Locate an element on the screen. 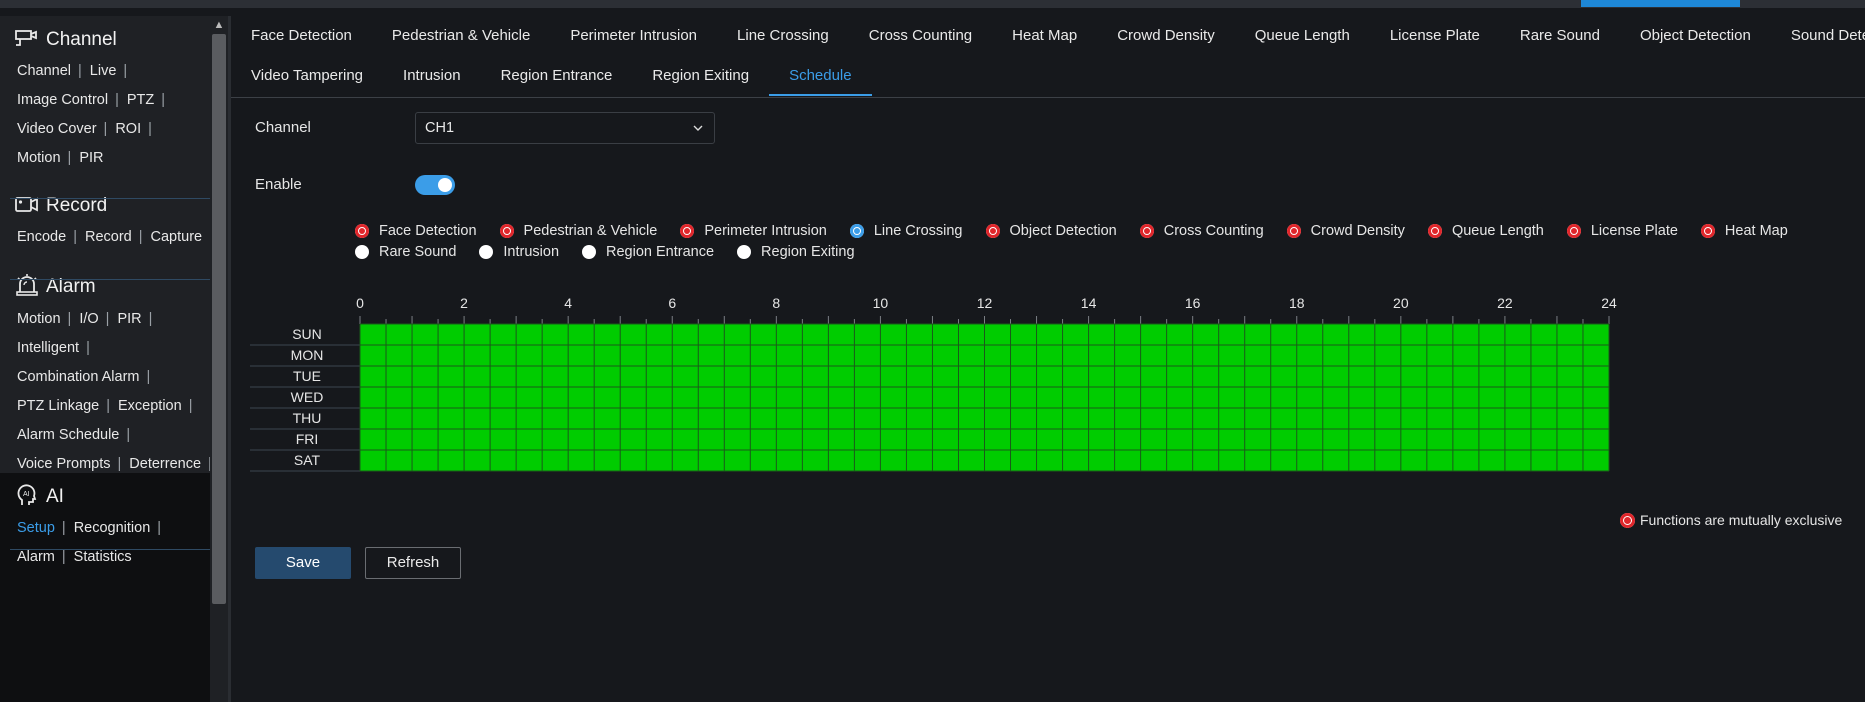  sidebar-item-ptz-linkage: PTZ Linkage is located at coordinates (58, 406).